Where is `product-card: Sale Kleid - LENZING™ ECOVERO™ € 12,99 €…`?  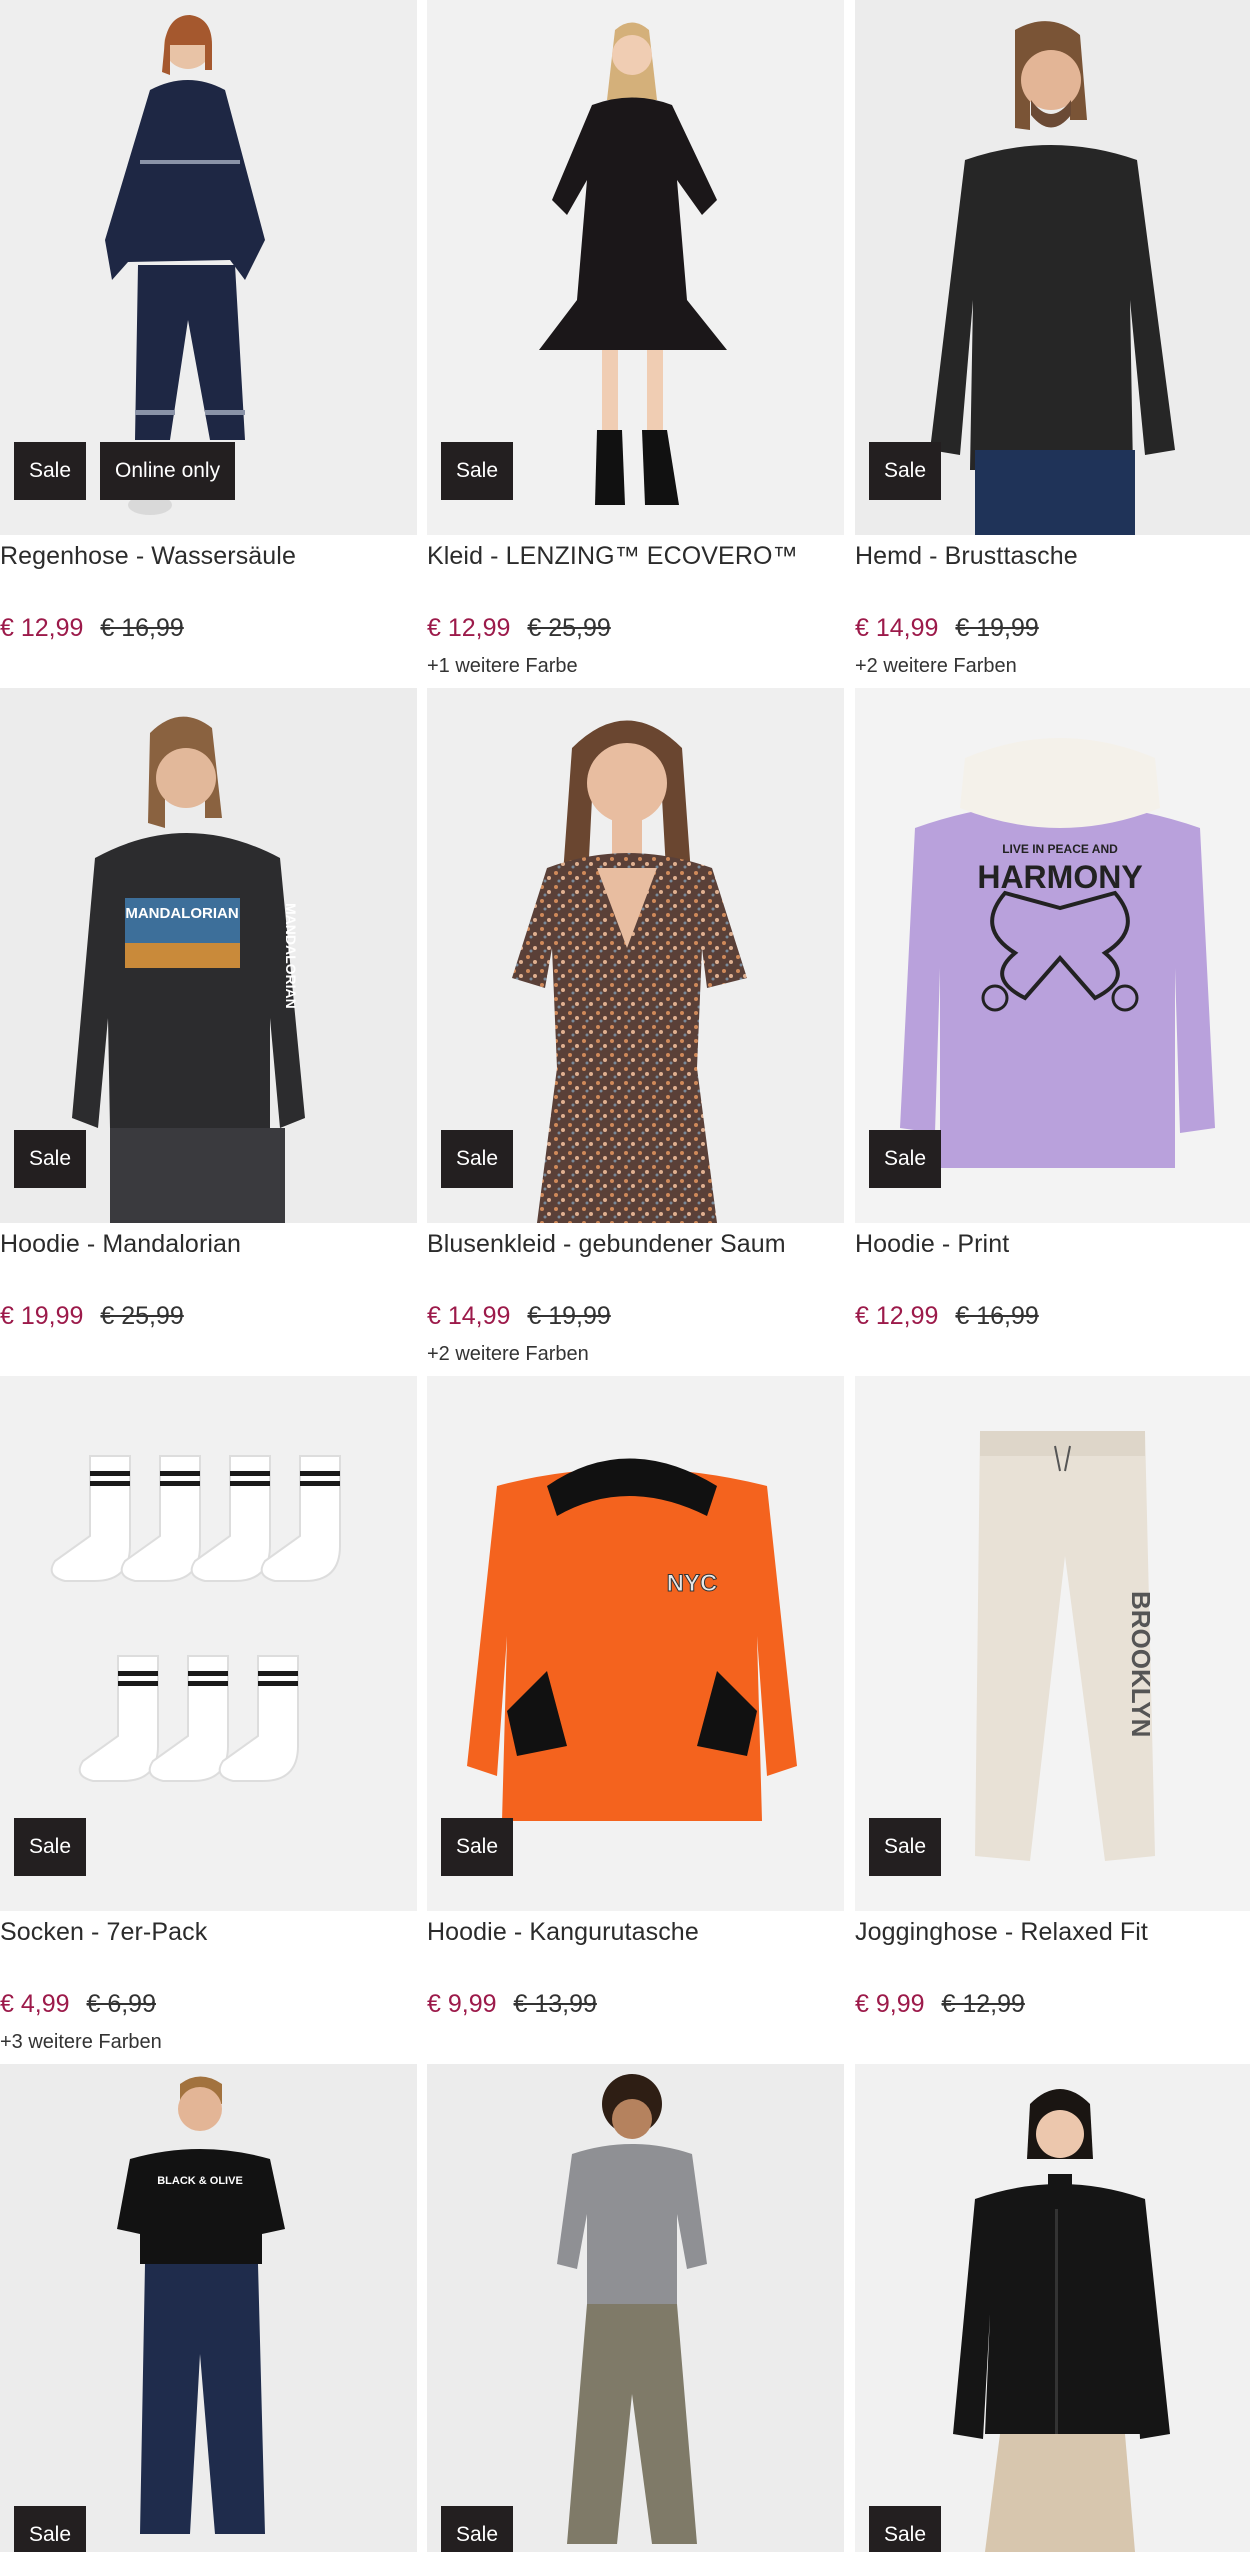
product-card: Sale Kleid - LENZING™ ECOVERO™ € 12,99 €… is located at coordinates (635, 341).